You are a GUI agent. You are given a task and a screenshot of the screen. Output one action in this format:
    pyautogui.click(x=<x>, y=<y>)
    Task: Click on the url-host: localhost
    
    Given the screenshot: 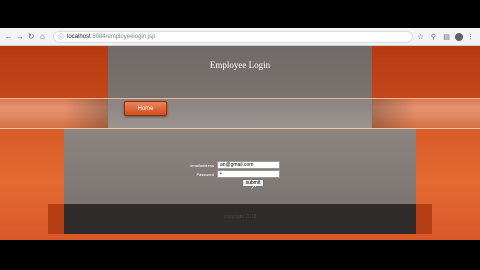 What is the action you would take?
    pyautogui.click(x=79, y=36)
    